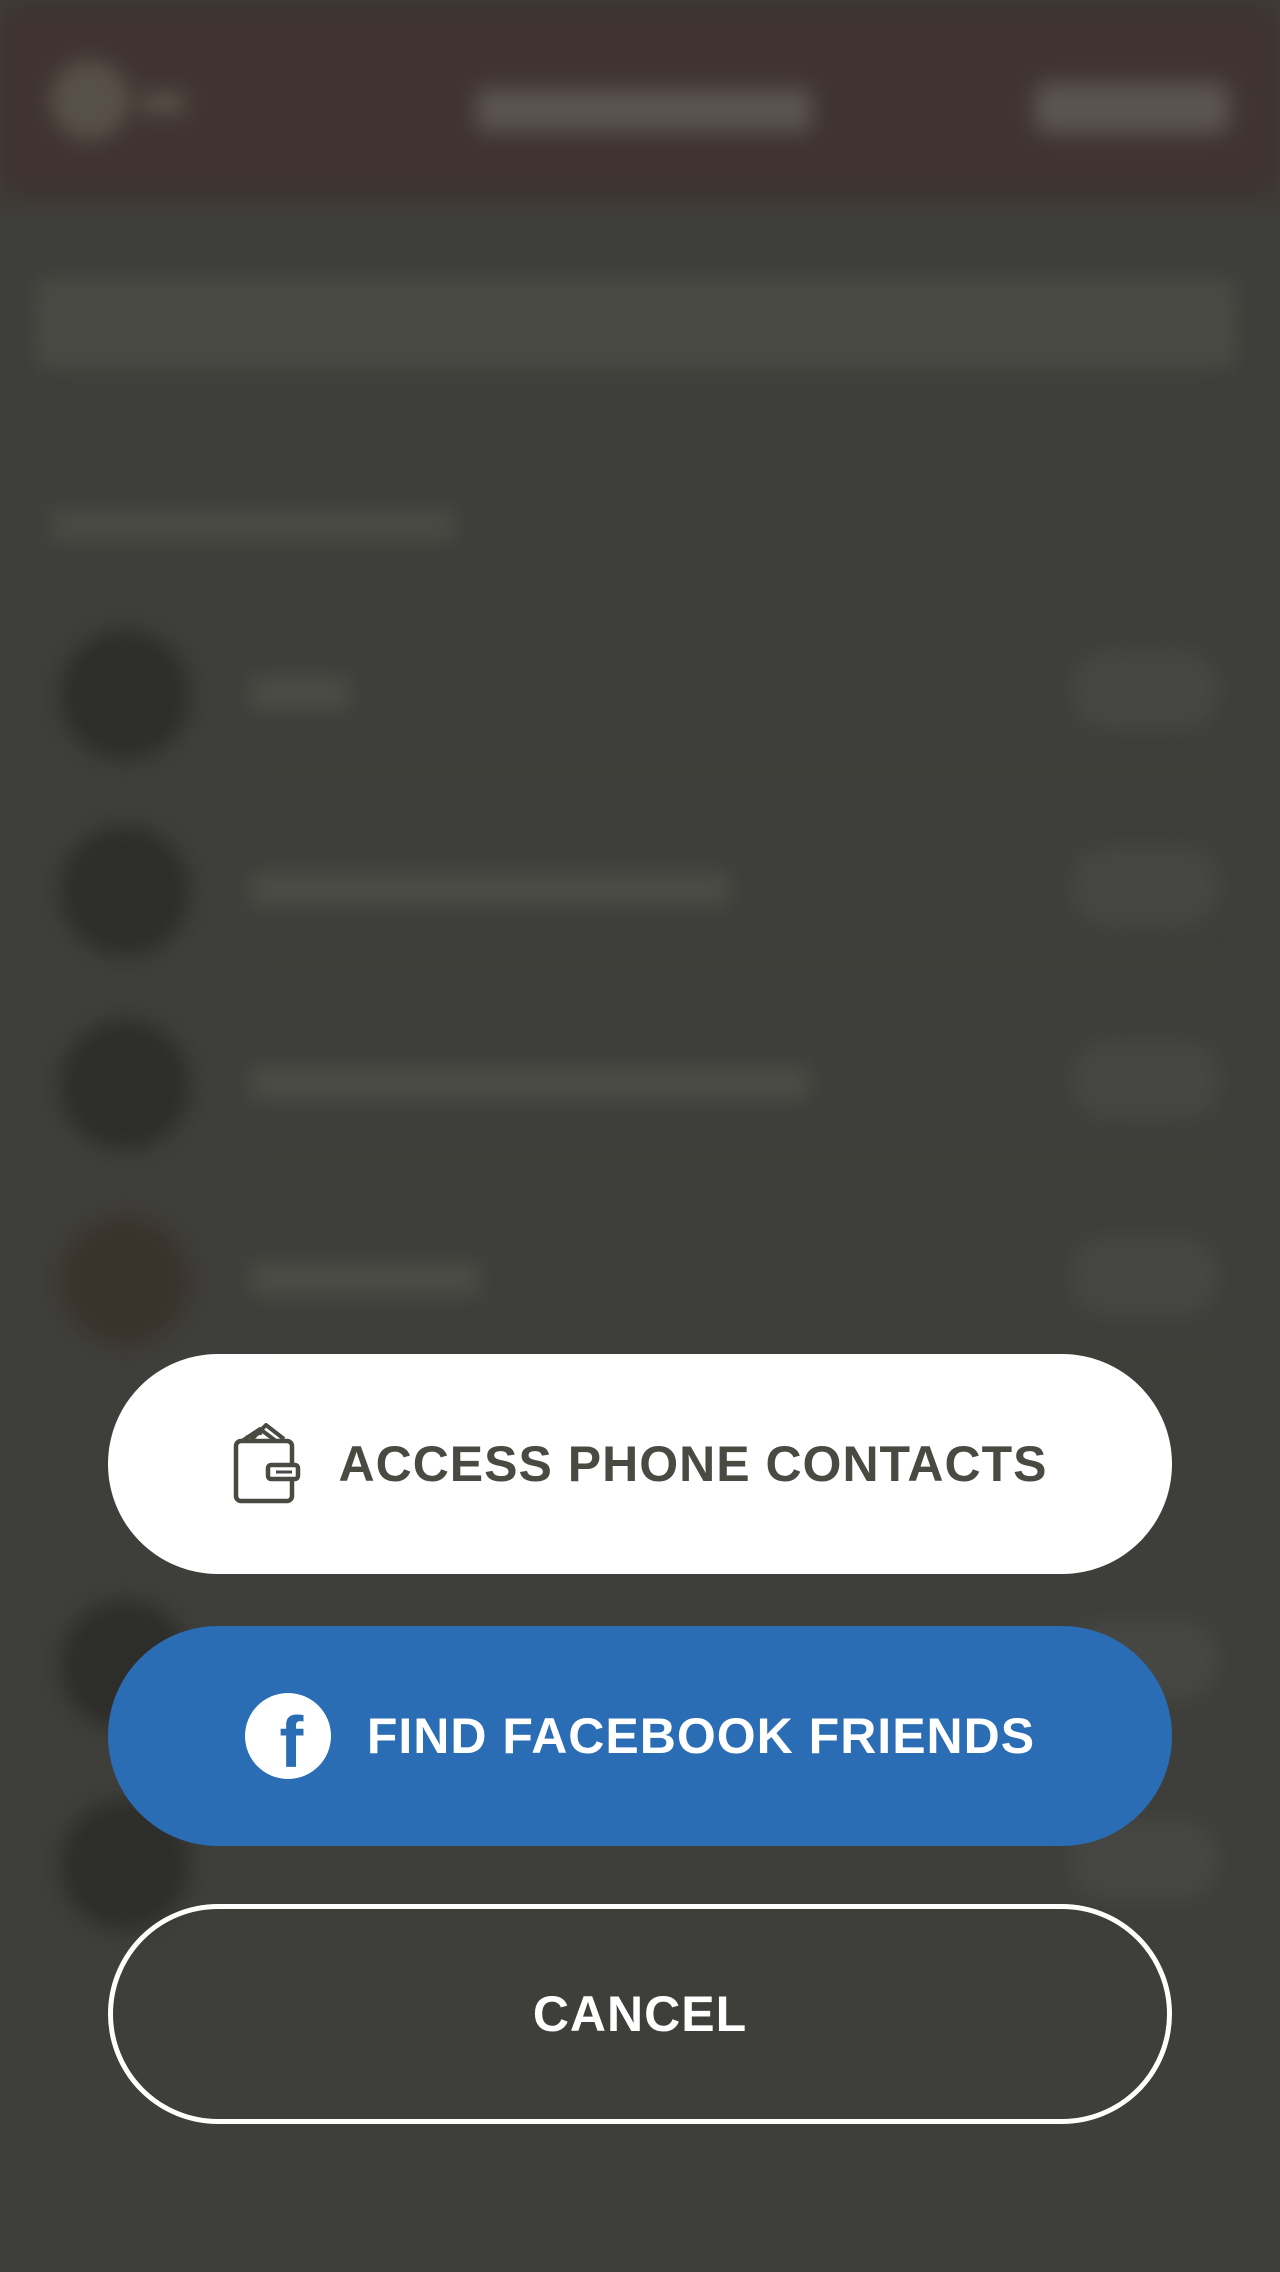 Image resolution: width=1280 pixels, height=2272 pixels. I want to click on facebook-logo-glyph: f, so click(292, 1741).